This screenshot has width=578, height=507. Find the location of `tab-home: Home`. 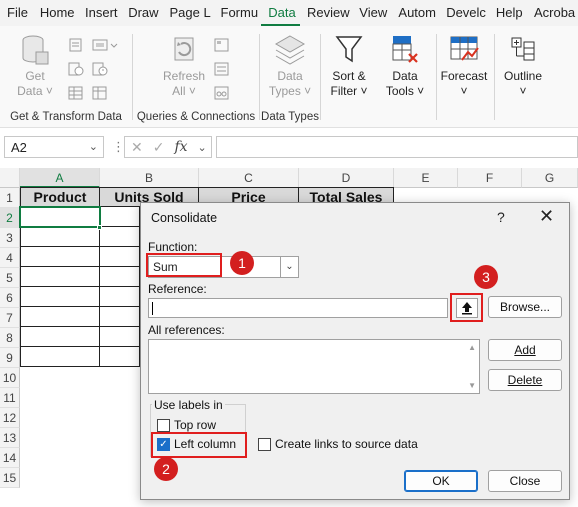

tab-home: Home is located at coordinates (55, 13).